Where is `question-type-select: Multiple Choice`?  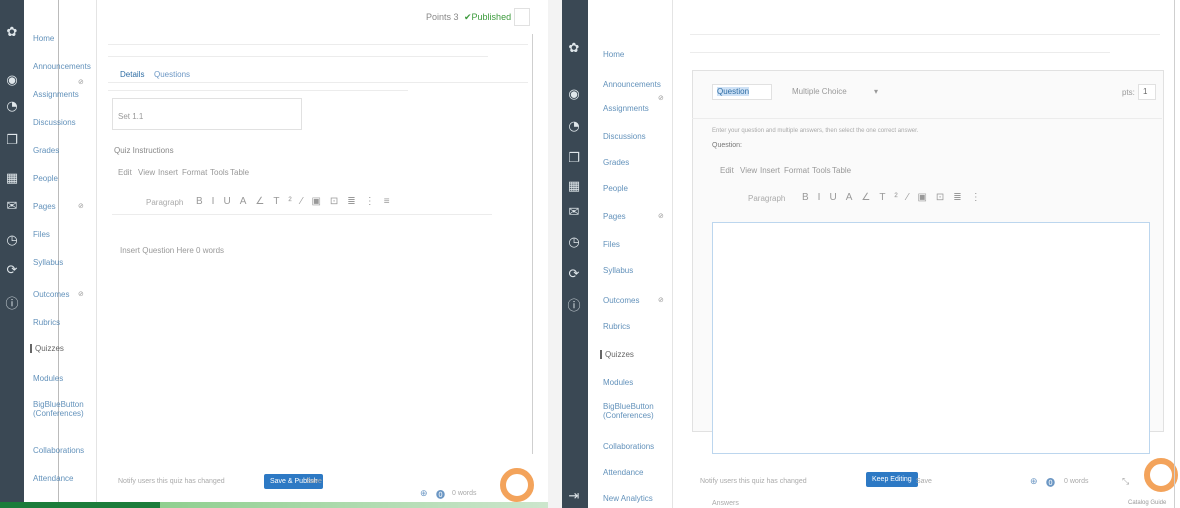 question-type-select: Multiple Choice is located at coordinates (819, 91).